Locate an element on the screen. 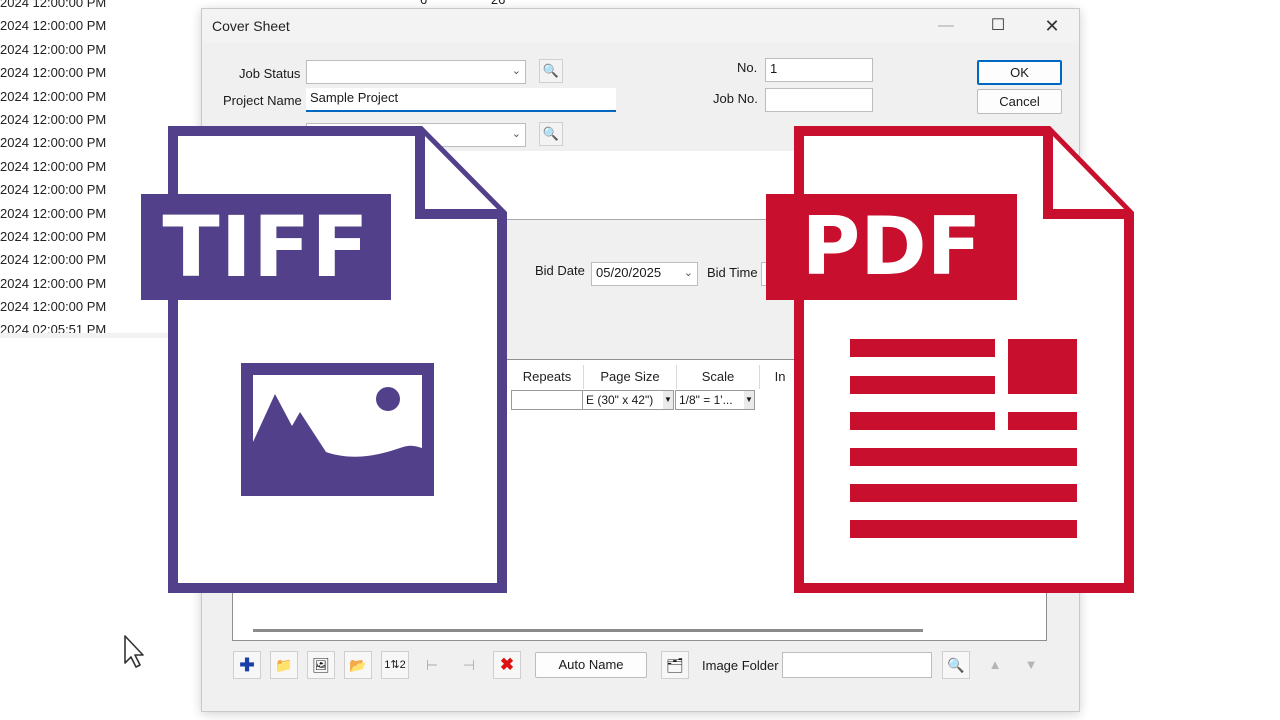  hierarchy-button: ⊢ is located at coordinates (432, 665).